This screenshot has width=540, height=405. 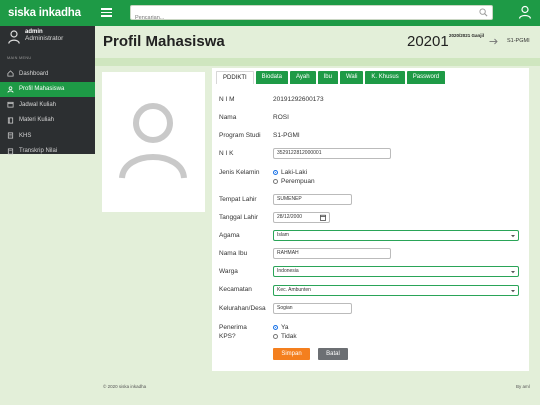 I want to click on kps-label-2: KPS?, so click(x=227, y=336).